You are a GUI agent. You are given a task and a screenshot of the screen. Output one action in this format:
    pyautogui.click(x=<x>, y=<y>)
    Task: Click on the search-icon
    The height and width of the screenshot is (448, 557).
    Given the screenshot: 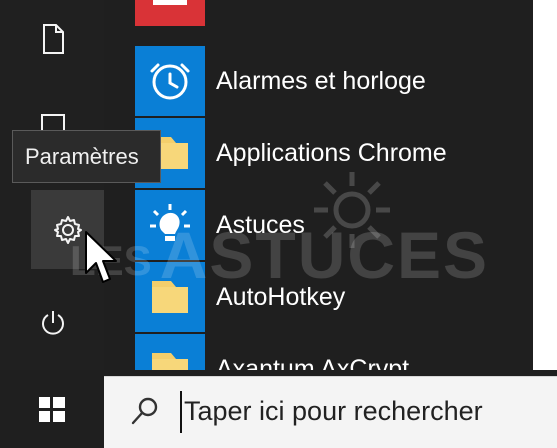 What is the action you would take?
    pyautogui.click(x=144, y=411)
    